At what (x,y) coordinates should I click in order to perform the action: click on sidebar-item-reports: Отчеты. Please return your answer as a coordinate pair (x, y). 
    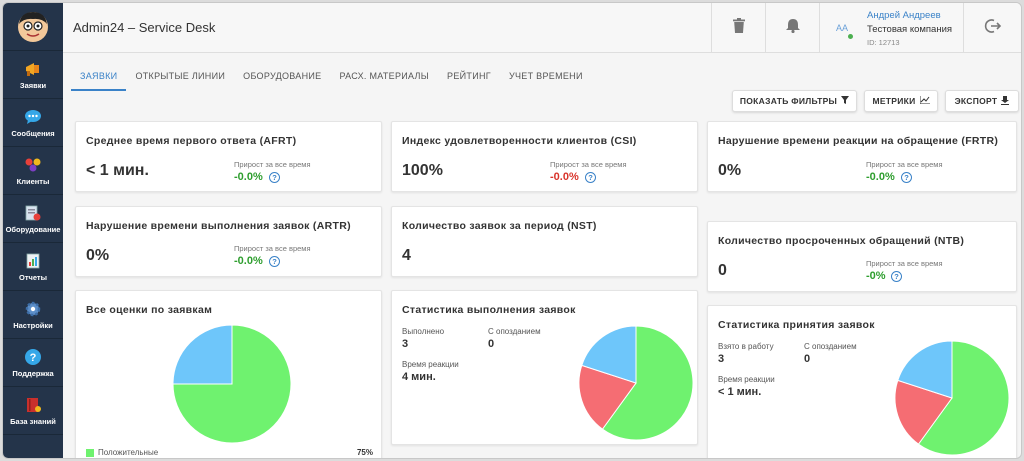
    Looking at the image, I should click on (33, 267).